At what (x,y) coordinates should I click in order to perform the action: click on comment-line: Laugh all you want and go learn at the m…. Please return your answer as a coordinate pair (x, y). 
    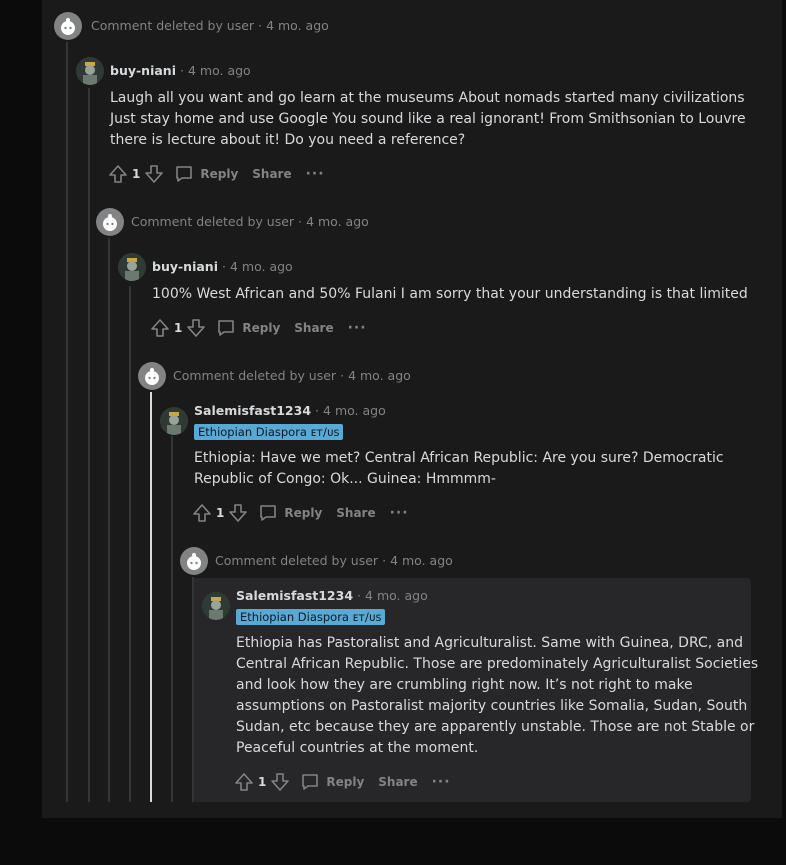
    Looking at the image, I should click on (427, 98).